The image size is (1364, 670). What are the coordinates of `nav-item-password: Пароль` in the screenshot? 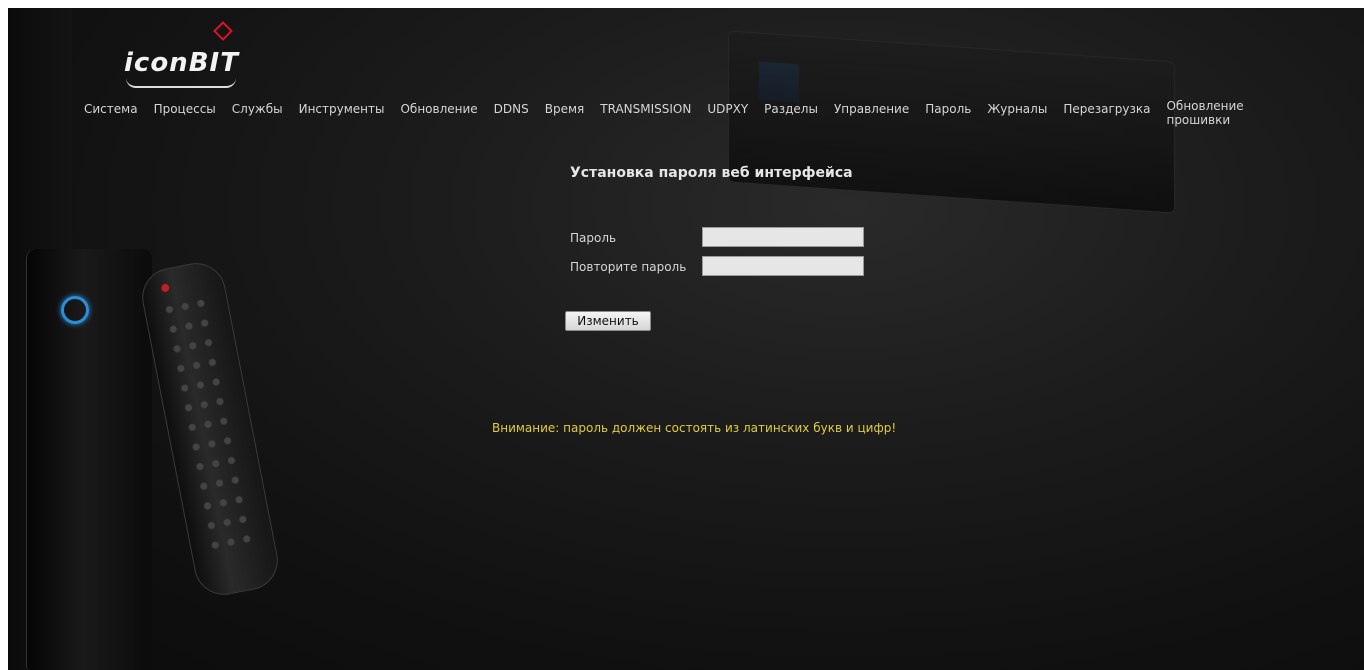 It's located at (948, 107).